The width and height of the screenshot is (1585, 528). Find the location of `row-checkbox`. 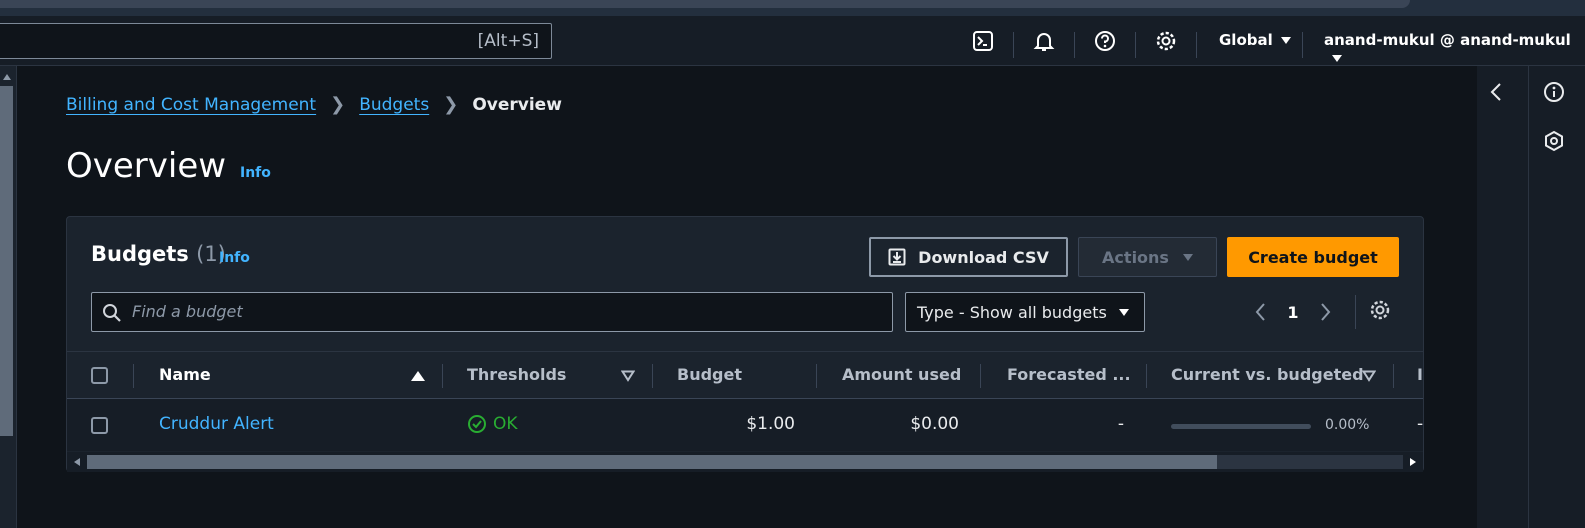

row-checkbox is located at coordinates (99, 425).